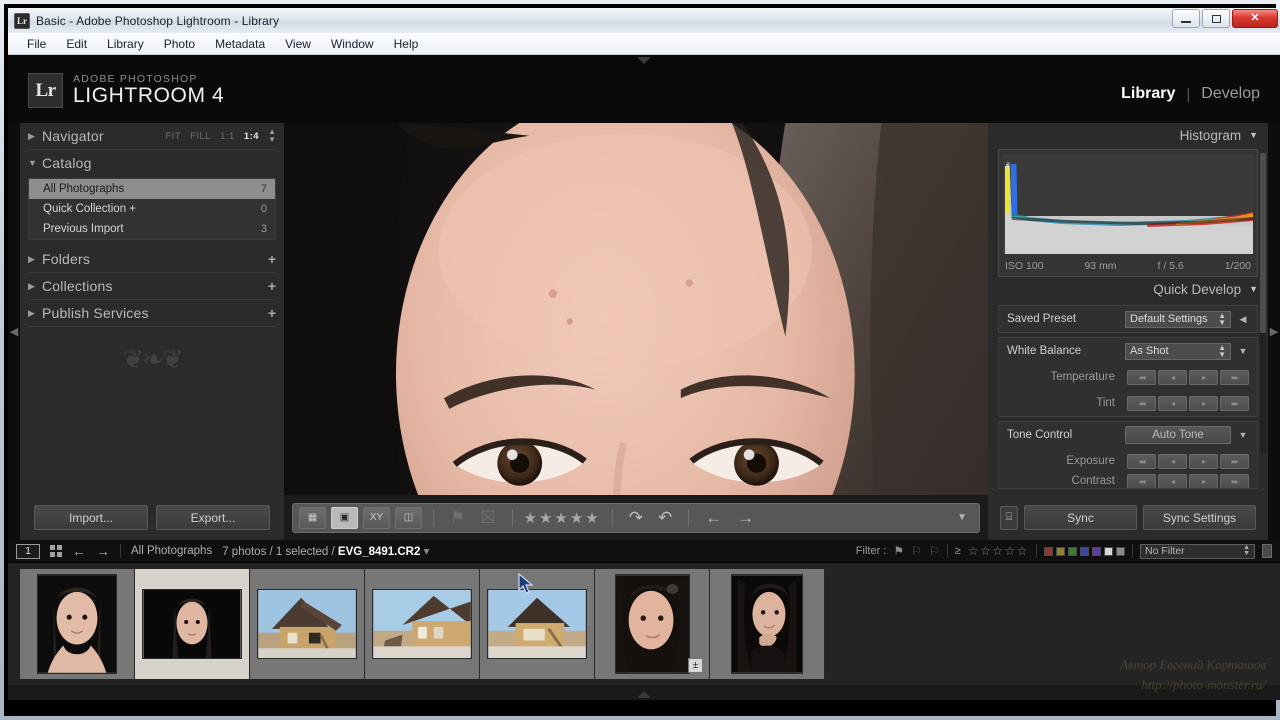  I want to click on add-folder-icon: +, so click(272, 259).